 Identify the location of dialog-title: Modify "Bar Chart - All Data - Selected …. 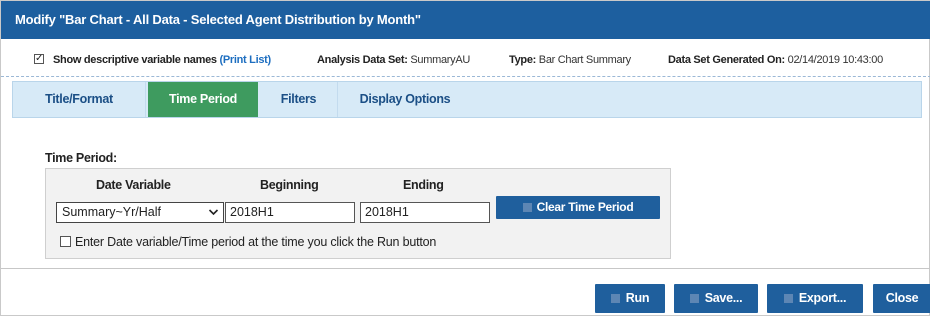
(465, 20).